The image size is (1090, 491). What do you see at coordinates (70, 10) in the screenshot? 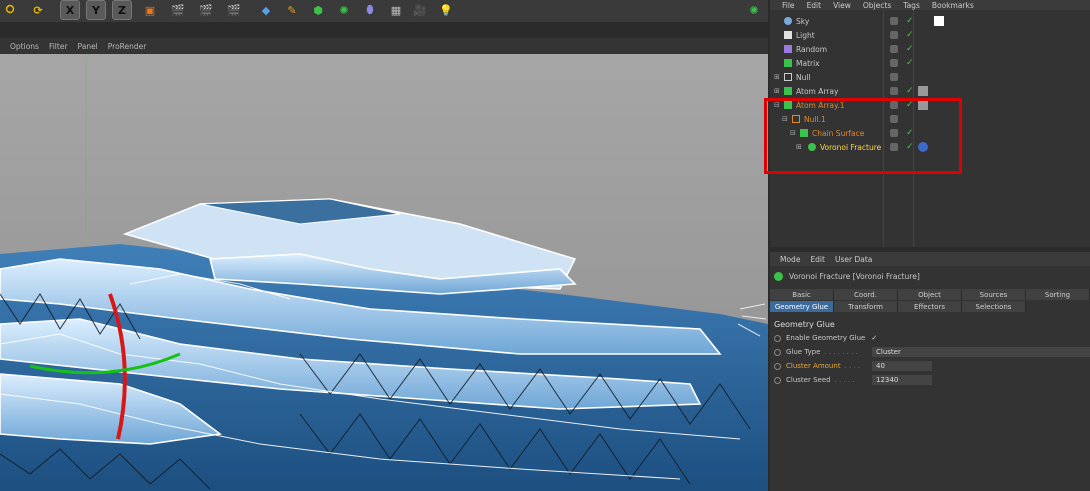
I see `x-axis-button: X` at bounding box center [70, 10].